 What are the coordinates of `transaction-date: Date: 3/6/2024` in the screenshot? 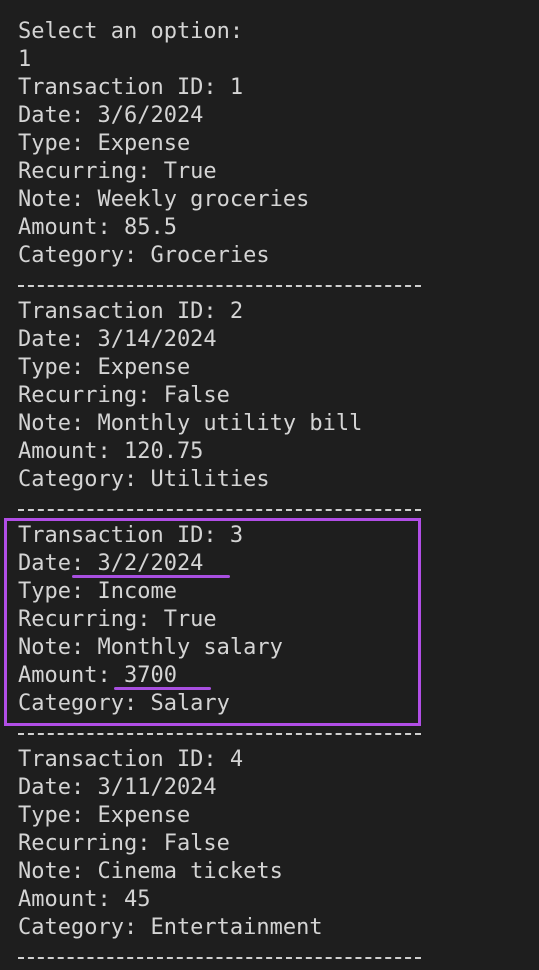 It's located at (111, 115).